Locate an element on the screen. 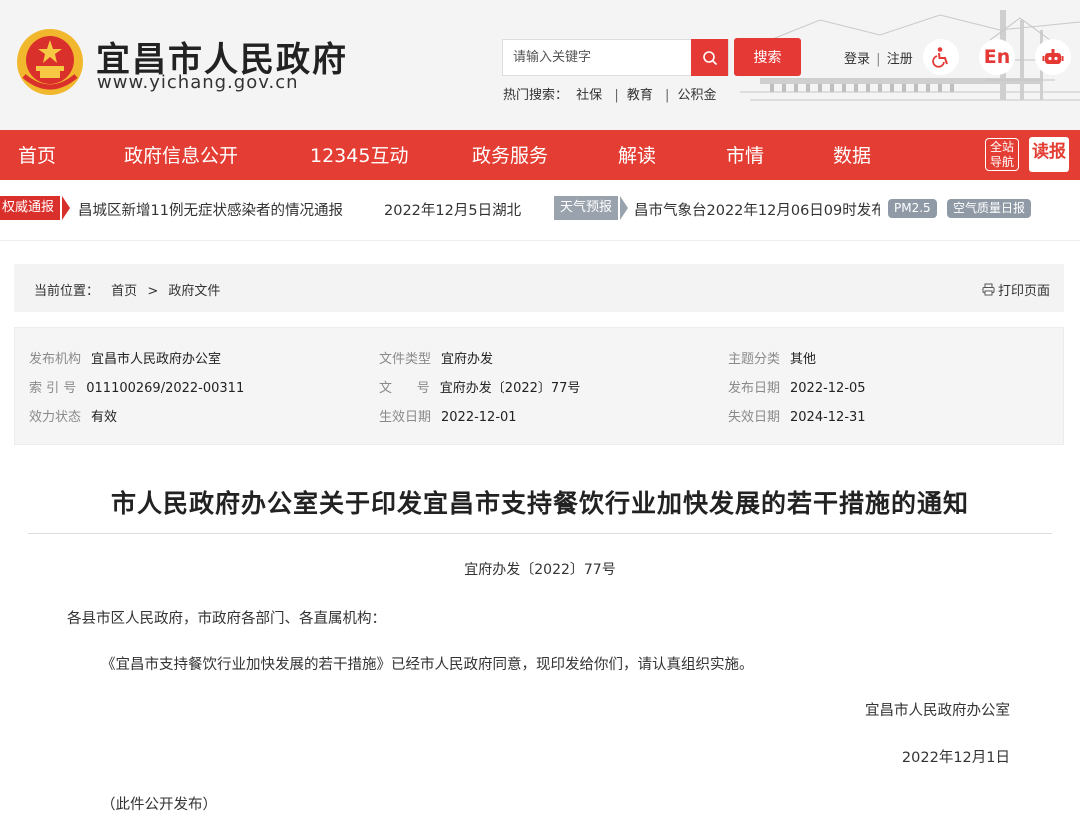 The image size is (1080, 819). breadcrumb-bar: 当前位置： 首页 > 政府文件 打印页面 is located at coordinates (539, 288).